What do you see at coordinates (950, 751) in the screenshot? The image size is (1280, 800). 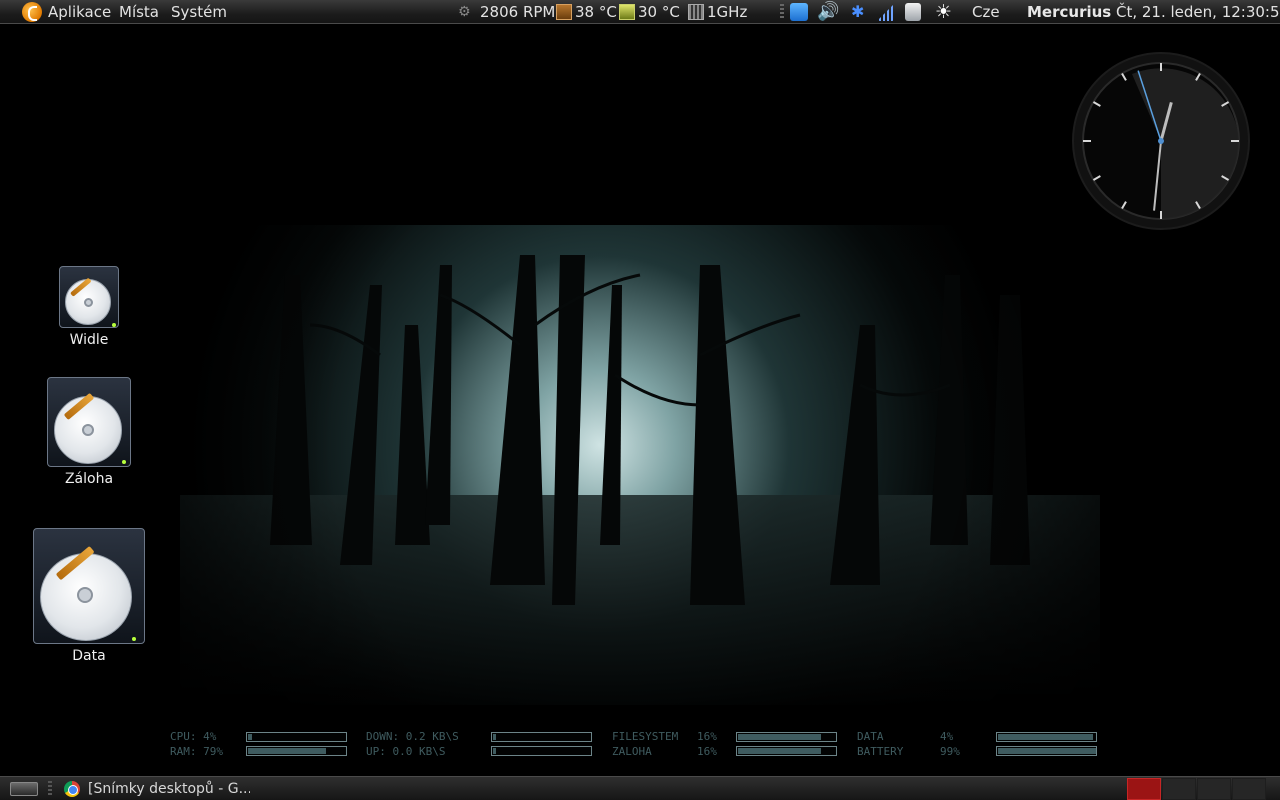 I see `conky-battery-value: 99%` at bounding box center [950, 751].